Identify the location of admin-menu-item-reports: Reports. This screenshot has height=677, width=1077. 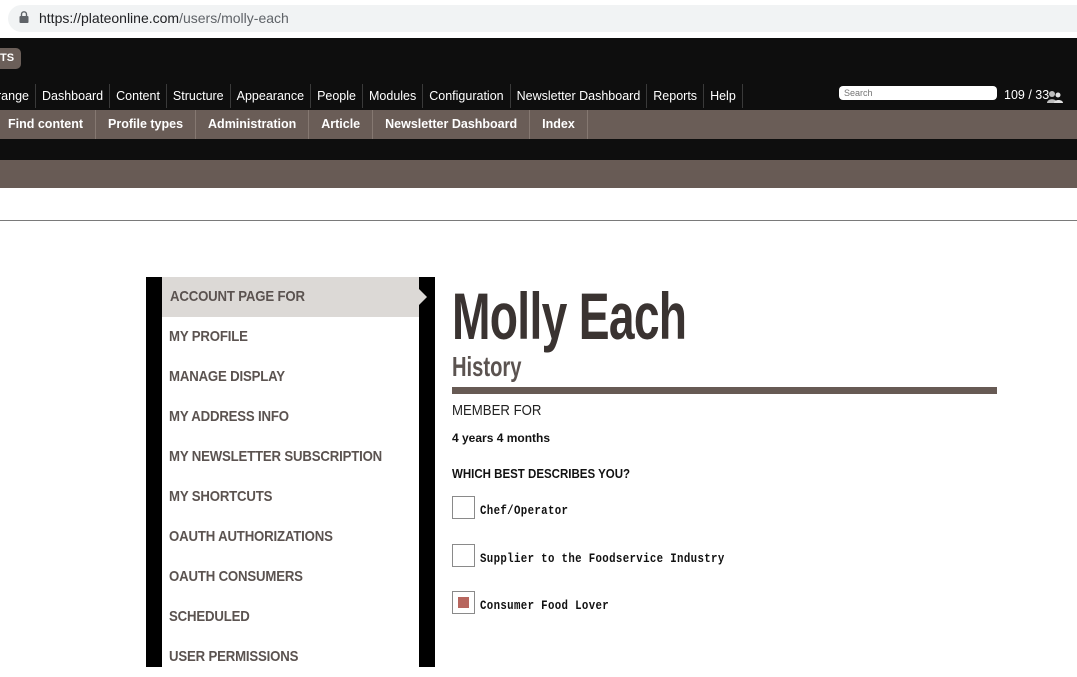
(676, 96).